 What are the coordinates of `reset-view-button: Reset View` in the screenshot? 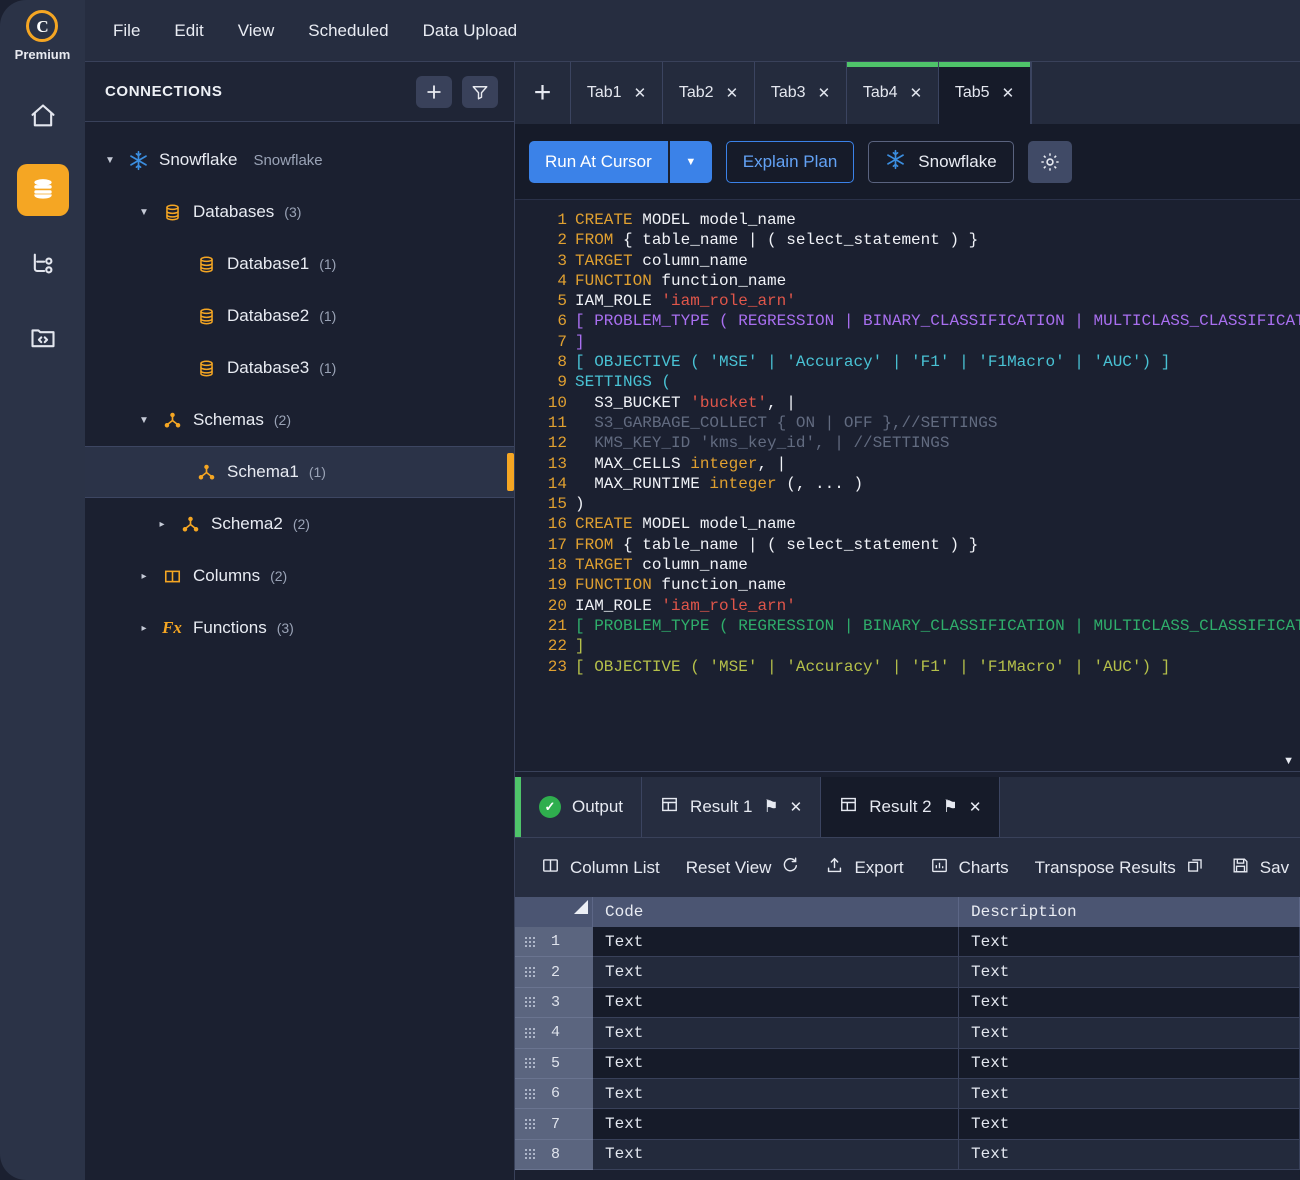 It's located at (743, 867).